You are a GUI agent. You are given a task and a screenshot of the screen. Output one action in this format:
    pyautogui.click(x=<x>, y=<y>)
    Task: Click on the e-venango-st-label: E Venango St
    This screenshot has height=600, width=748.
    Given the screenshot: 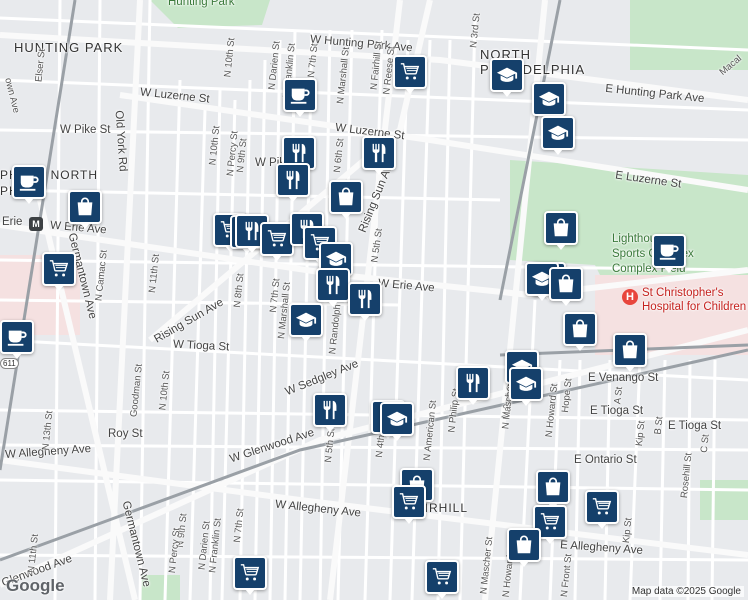 What is the action you would take?
    pyautogui.click(x=623, y=378)
    